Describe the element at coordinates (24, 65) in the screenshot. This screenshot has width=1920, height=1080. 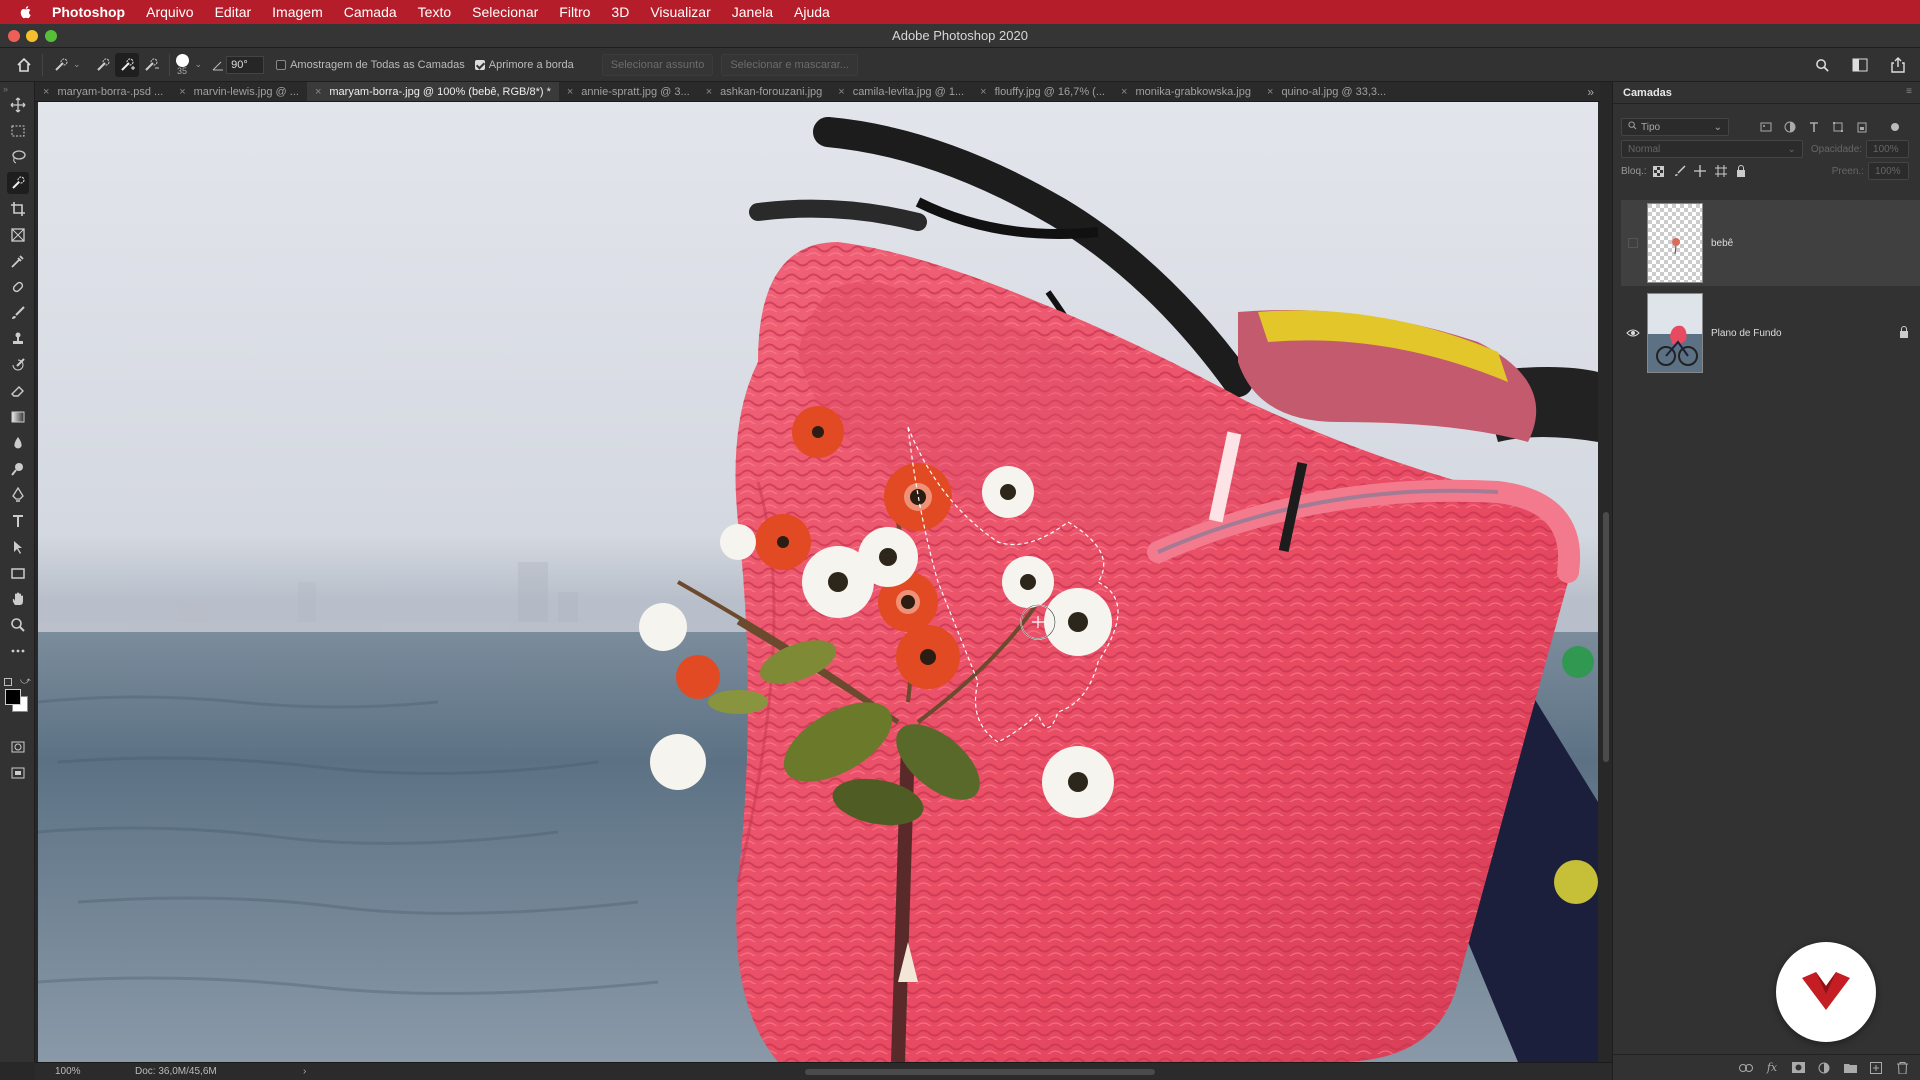
I see `home-icon` at that location.